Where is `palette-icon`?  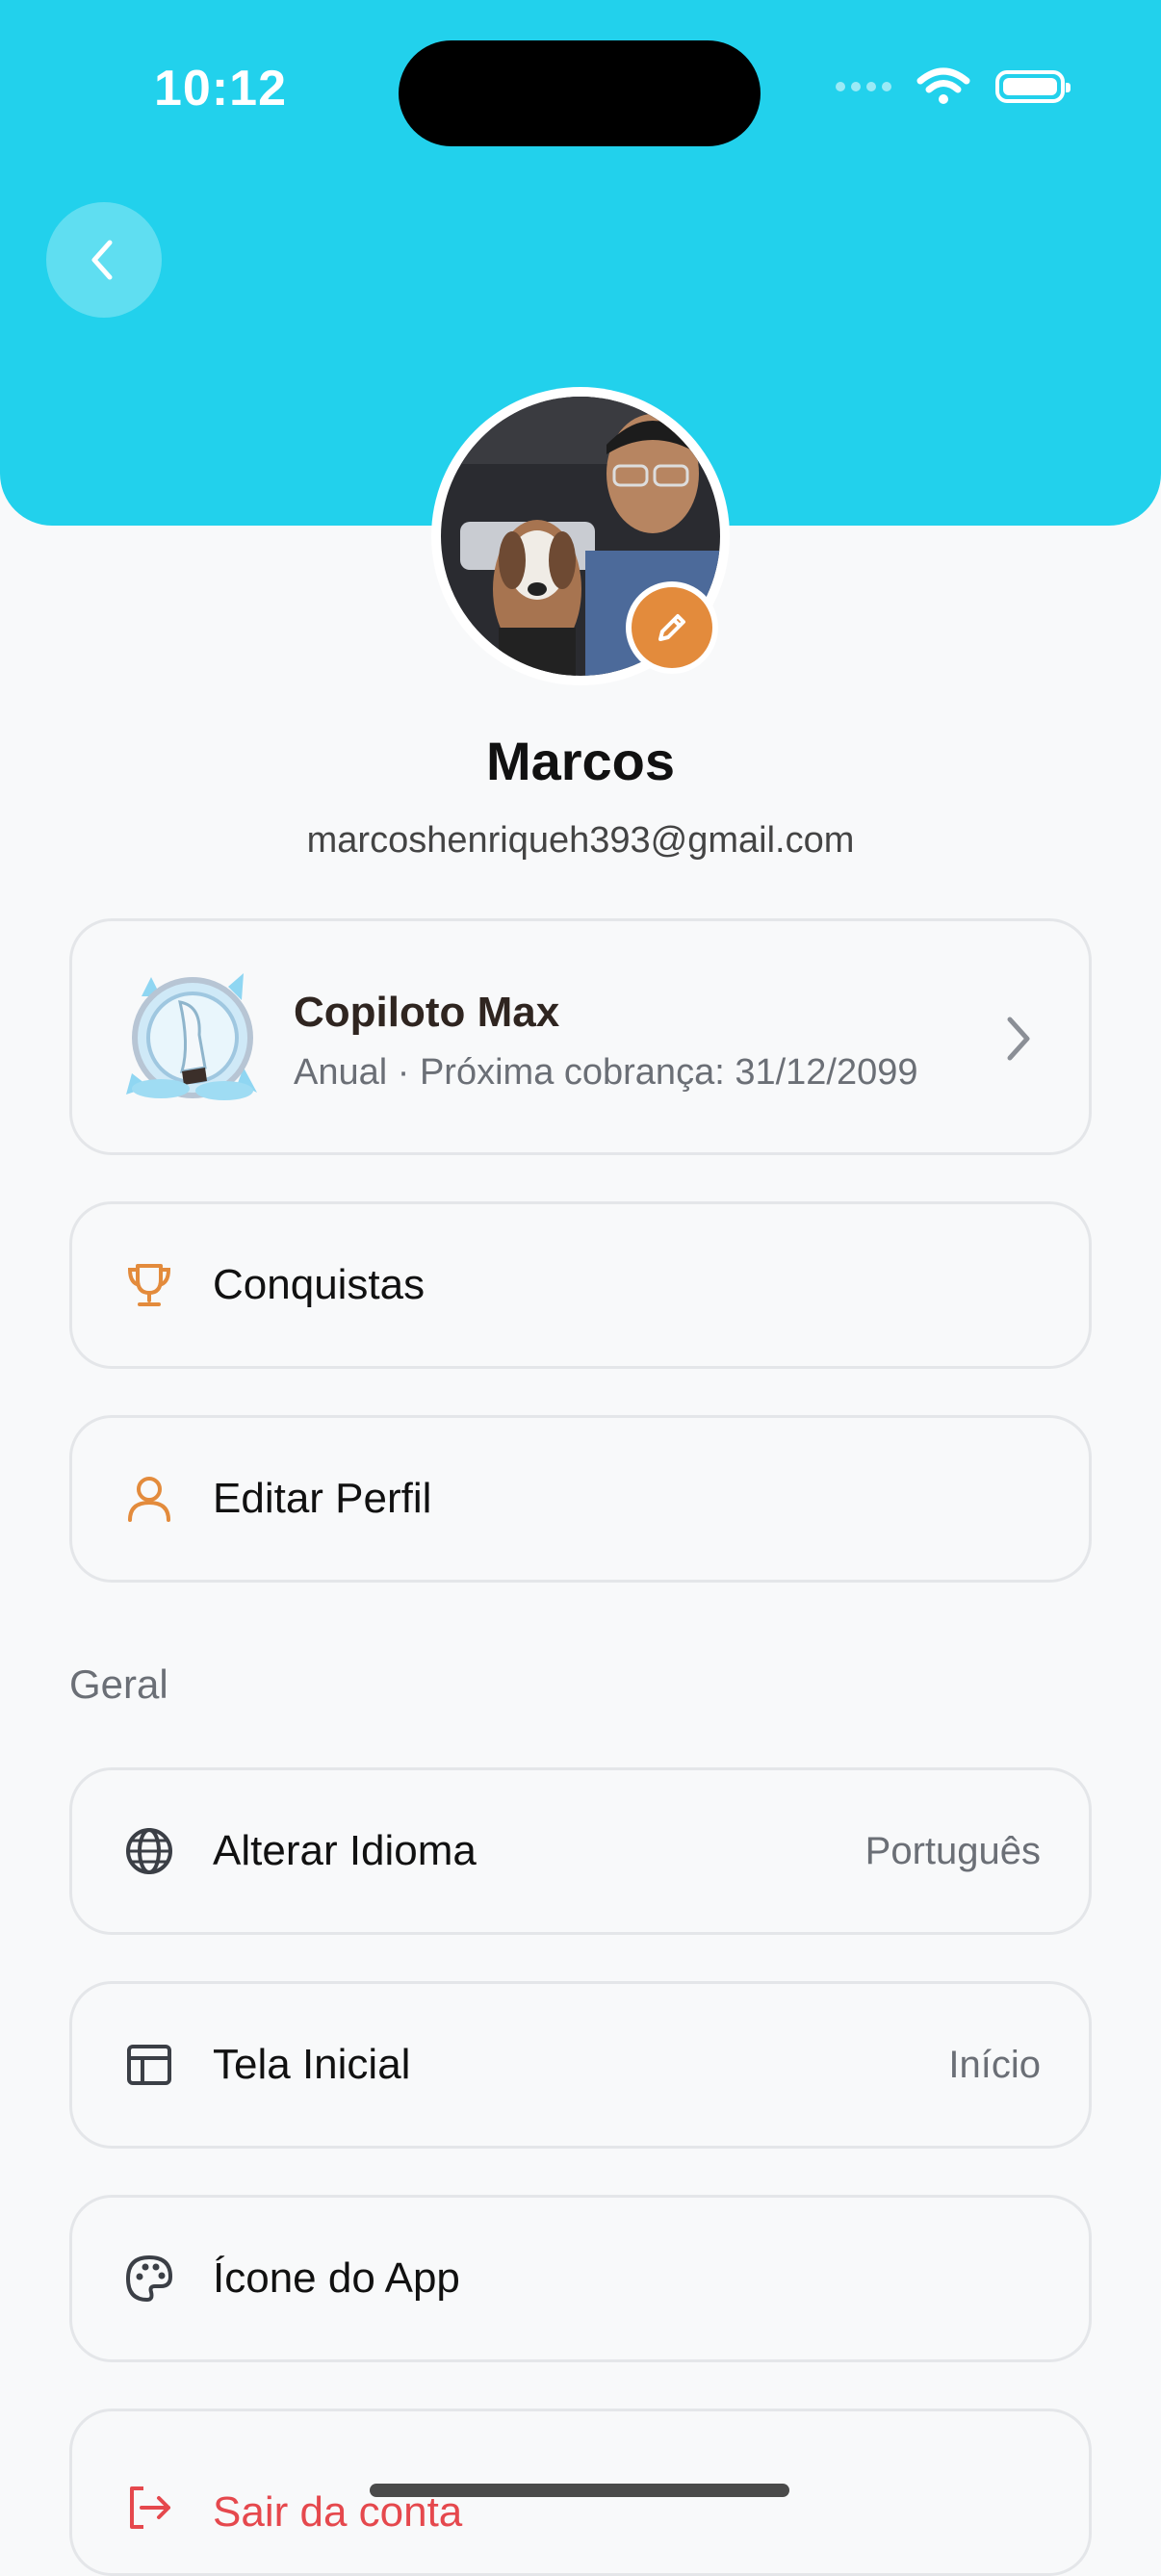 palette-icon is located at coordinates (149, 2279).